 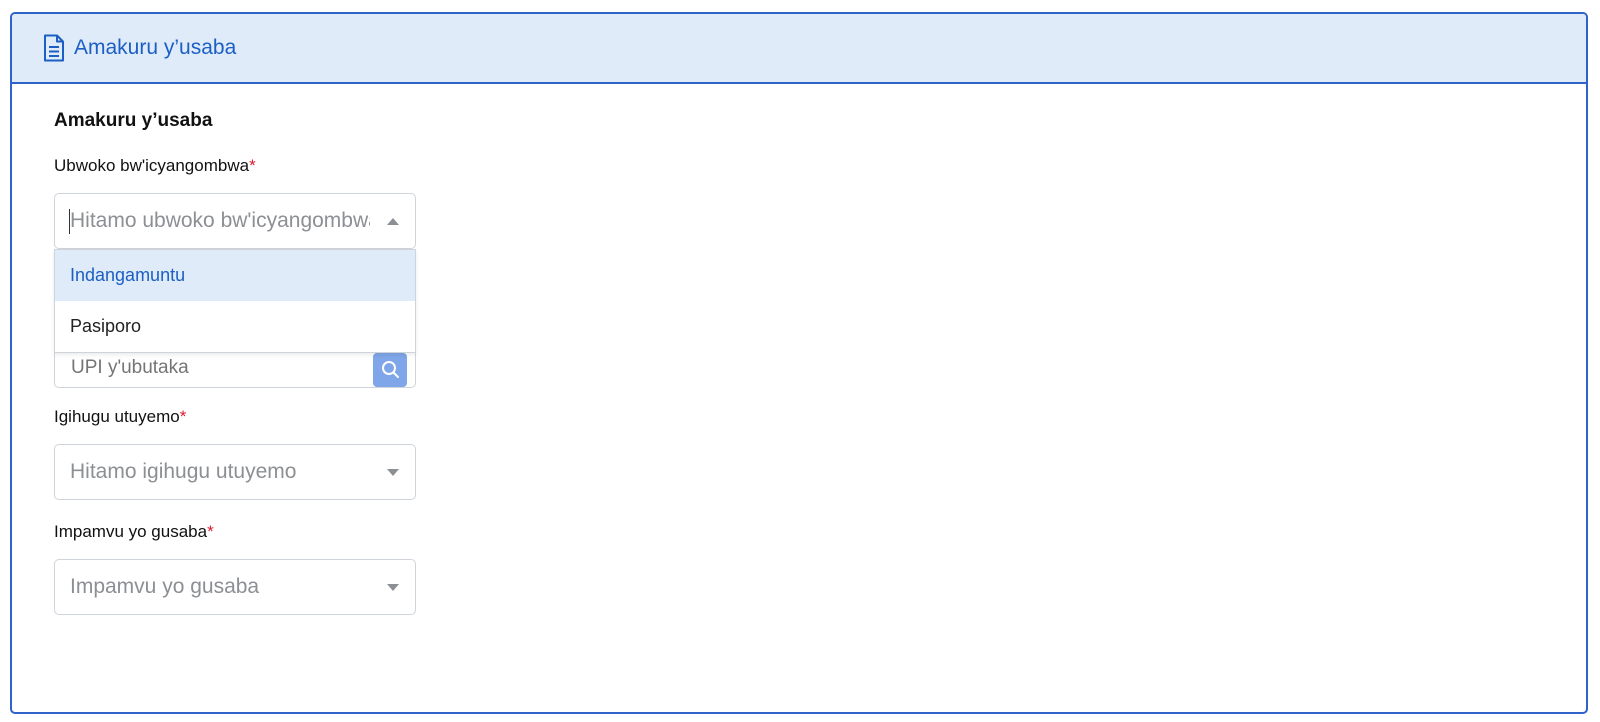 I want to click on dropdown-option-indangamuntu: Indangamuntu, so click(x=235, y=275).